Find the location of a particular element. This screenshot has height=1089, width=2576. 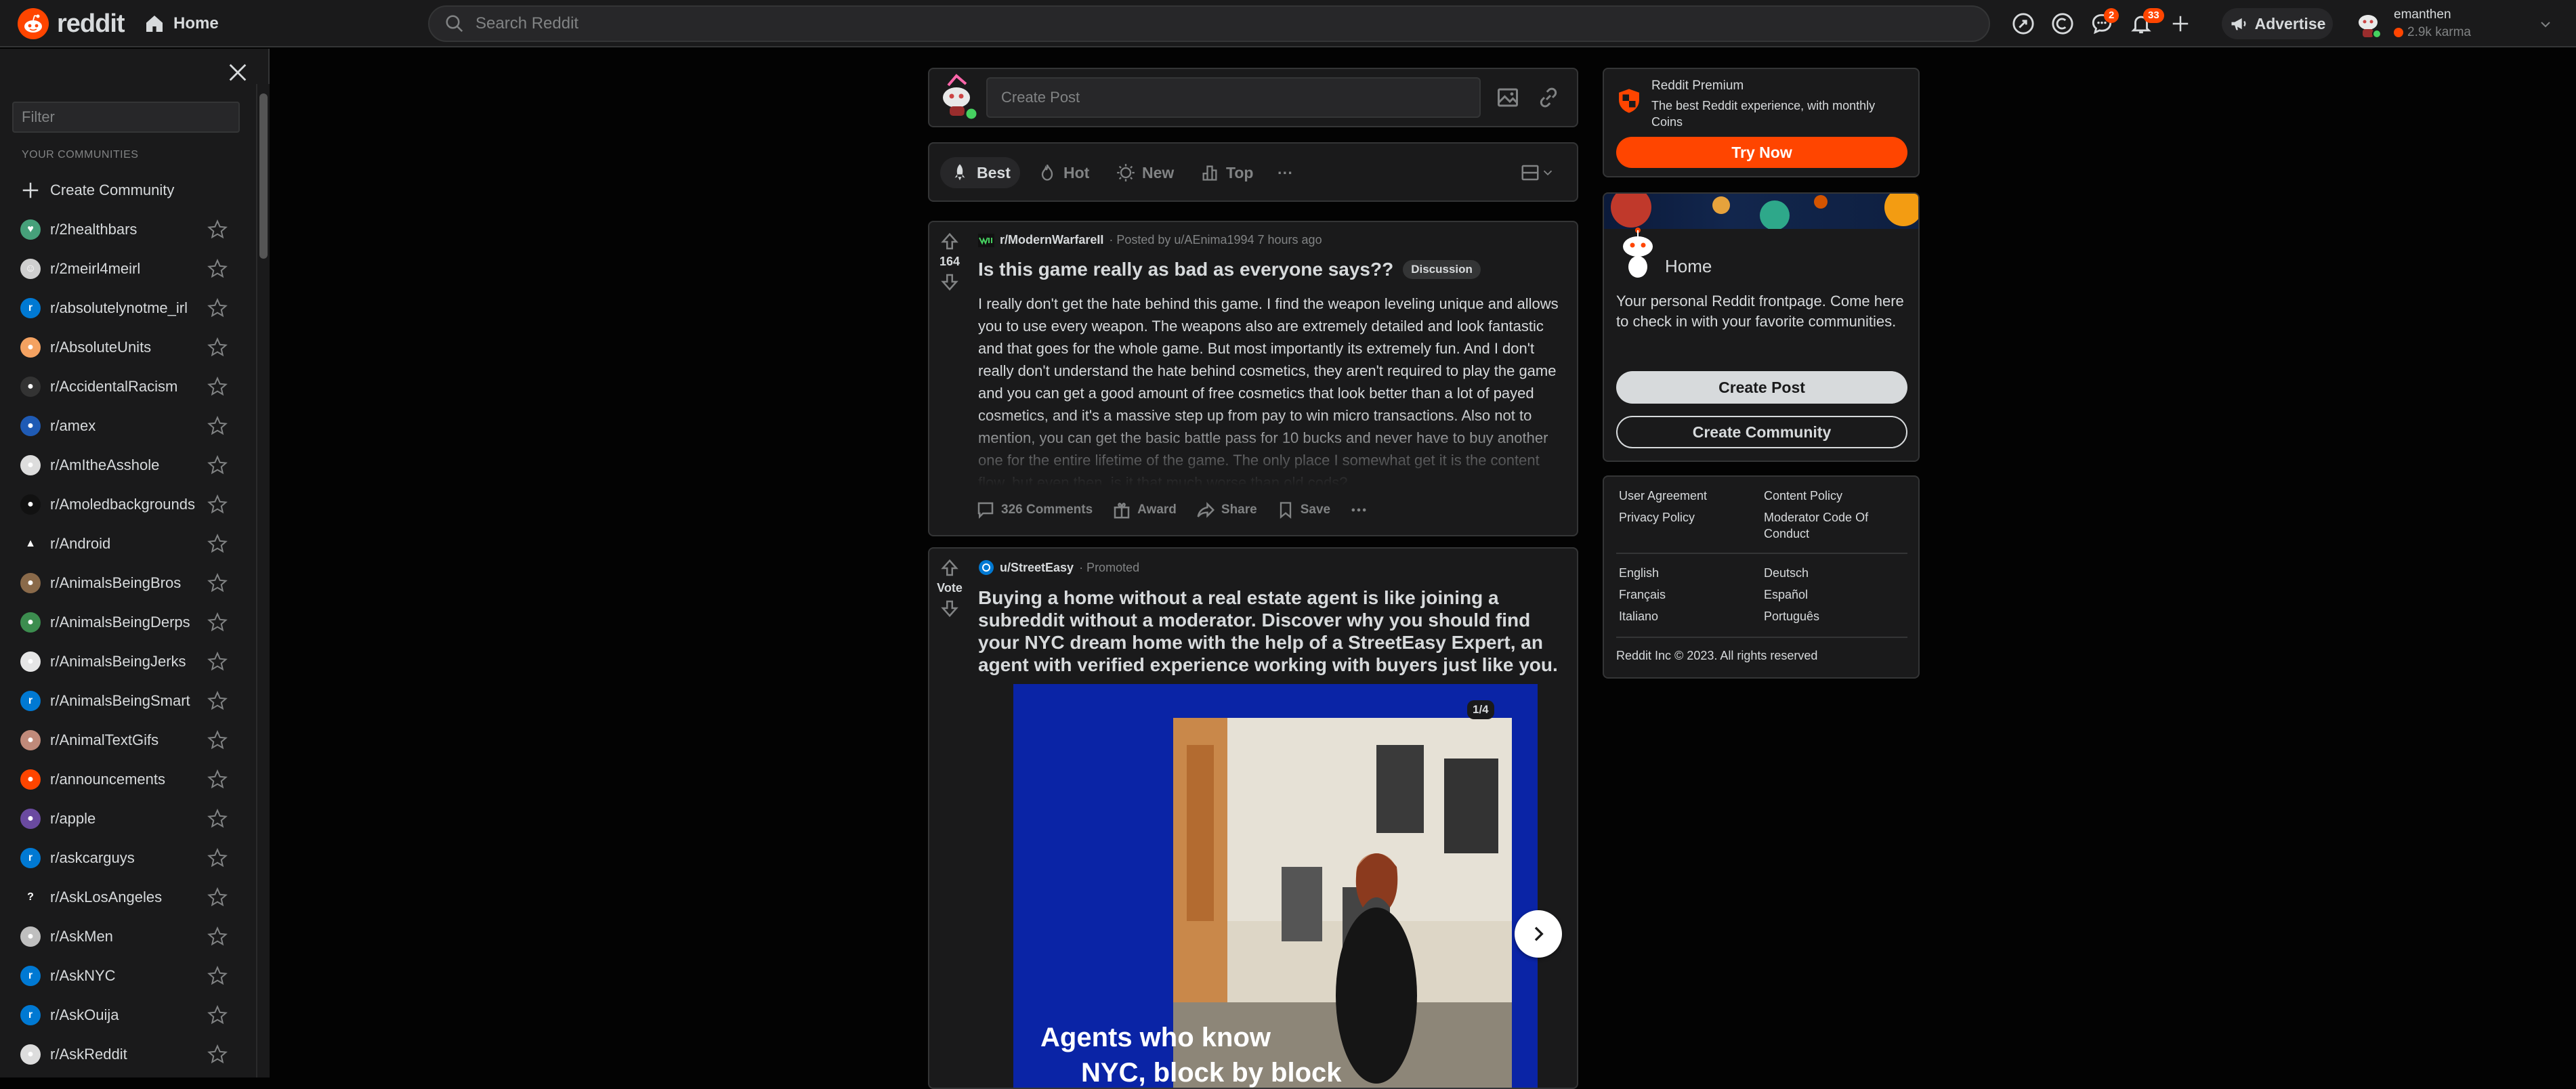

create-post-input is located at coordinates (1233, 97).